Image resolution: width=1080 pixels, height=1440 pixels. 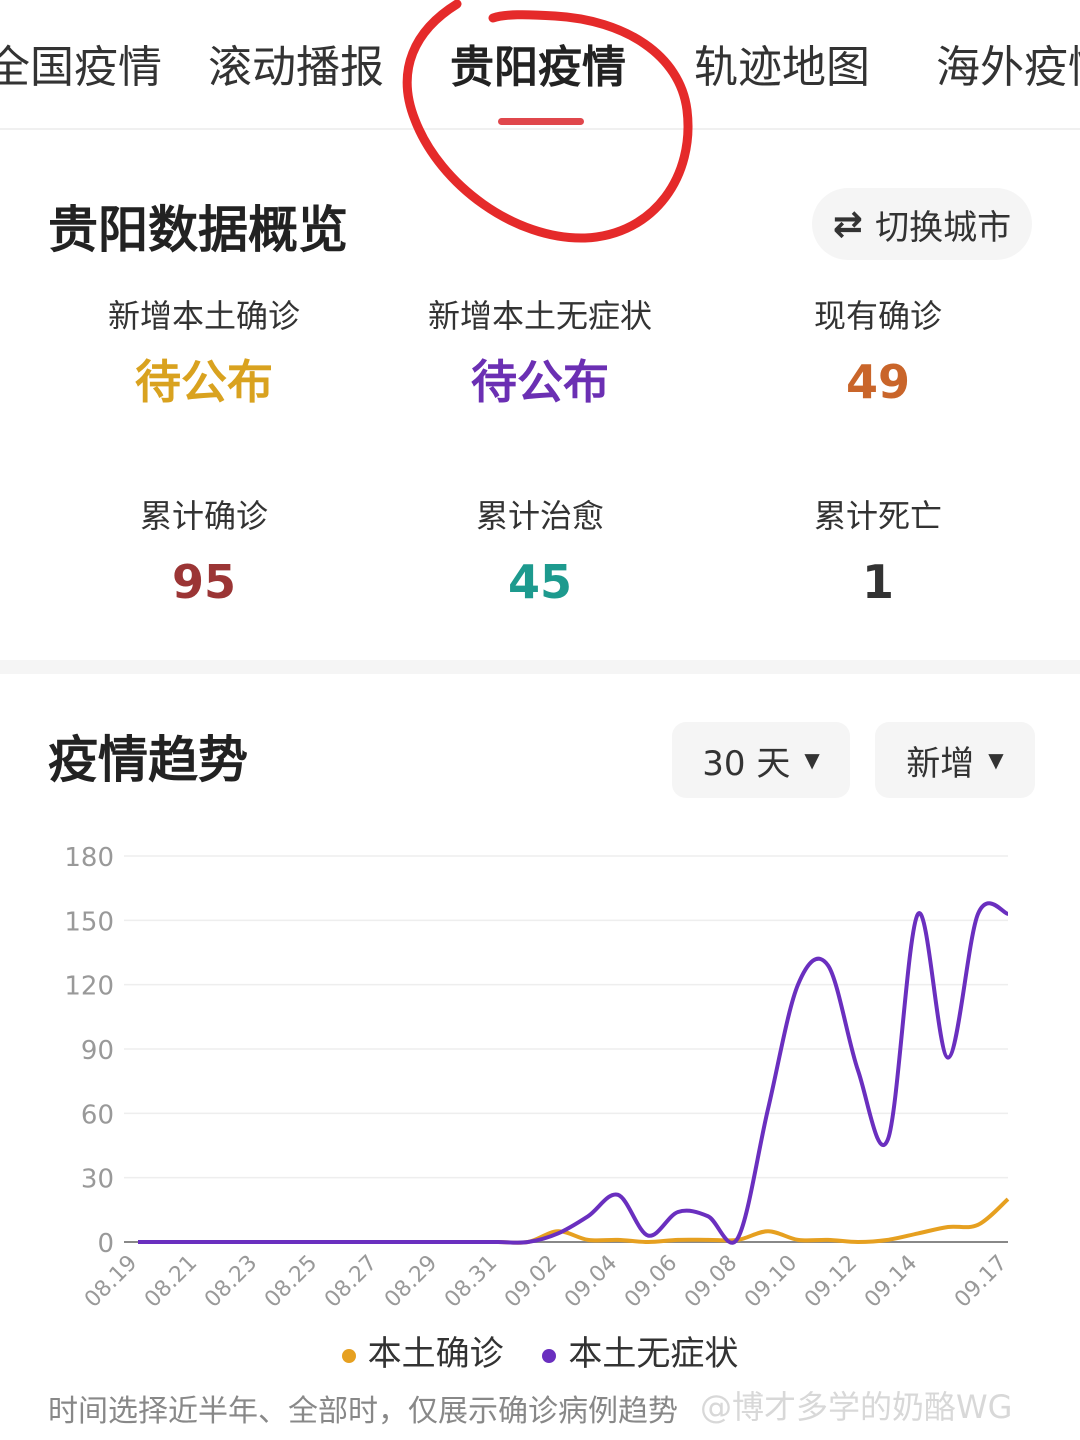 What do you see at coordinates (940, 763) in the screenshot?
I see `mode-dropdown-value: 新增` at bounding box center [940, 763].